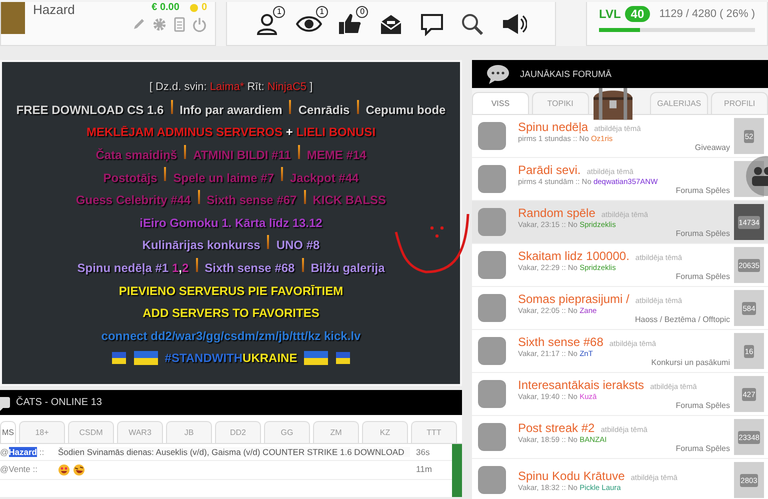  I want to click on count-badge: 0, so click(362, 12).